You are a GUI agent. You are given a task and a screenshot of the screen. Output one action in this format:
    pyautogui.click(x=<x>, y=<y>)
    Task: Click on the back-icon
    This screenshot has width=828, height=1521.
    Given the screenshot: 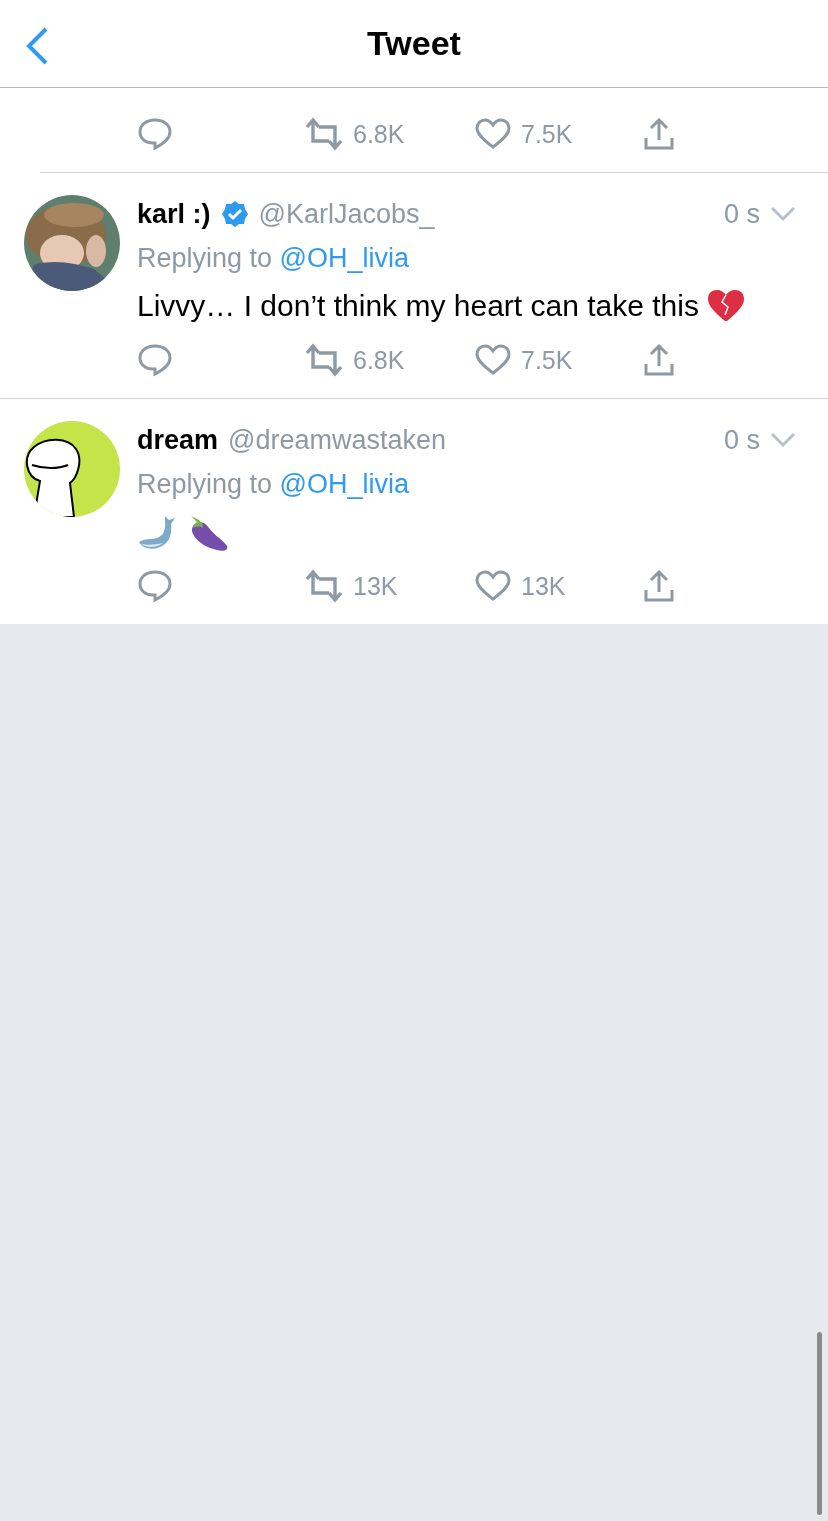 What is the action you would take?
    pyautogui.click(x=37, y=46)
    